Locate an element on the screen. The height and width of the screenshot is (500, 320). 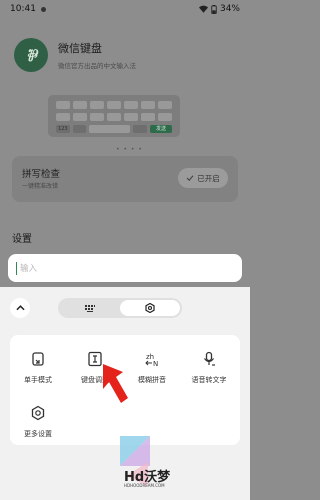
spell-check-enabled-button: 已开启 is located at coordinates (203, 178).